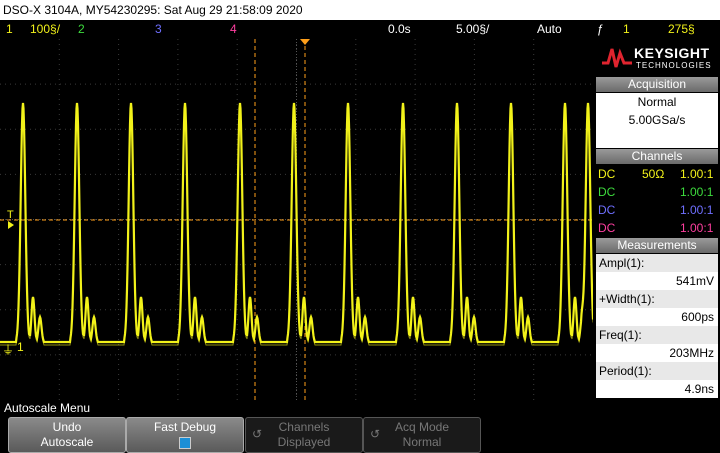  Describe the element at coordinates (657, 335) in the screenshot. I see `meas-3-label-row: Freq(1):` at that location.